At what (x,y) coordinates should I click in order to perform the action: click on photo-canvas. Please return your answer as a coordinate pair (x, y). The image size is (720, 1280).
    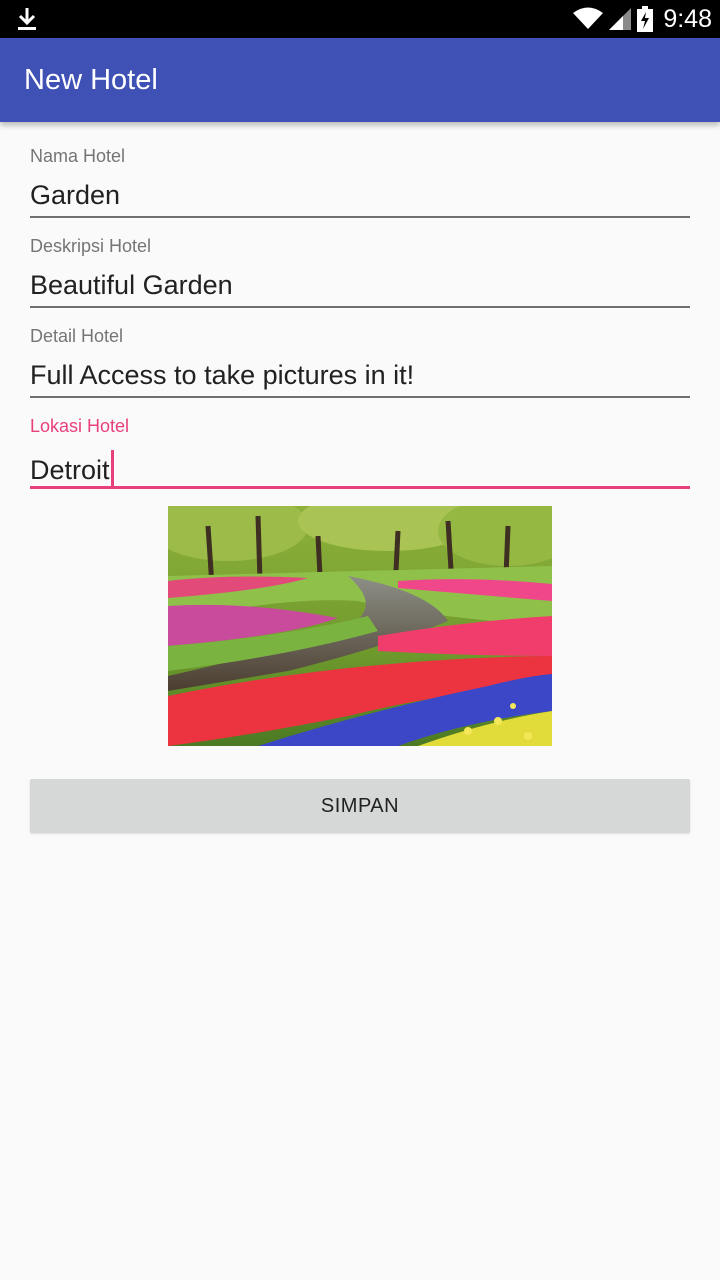
    Looking at the image, I should click on (360, 626).